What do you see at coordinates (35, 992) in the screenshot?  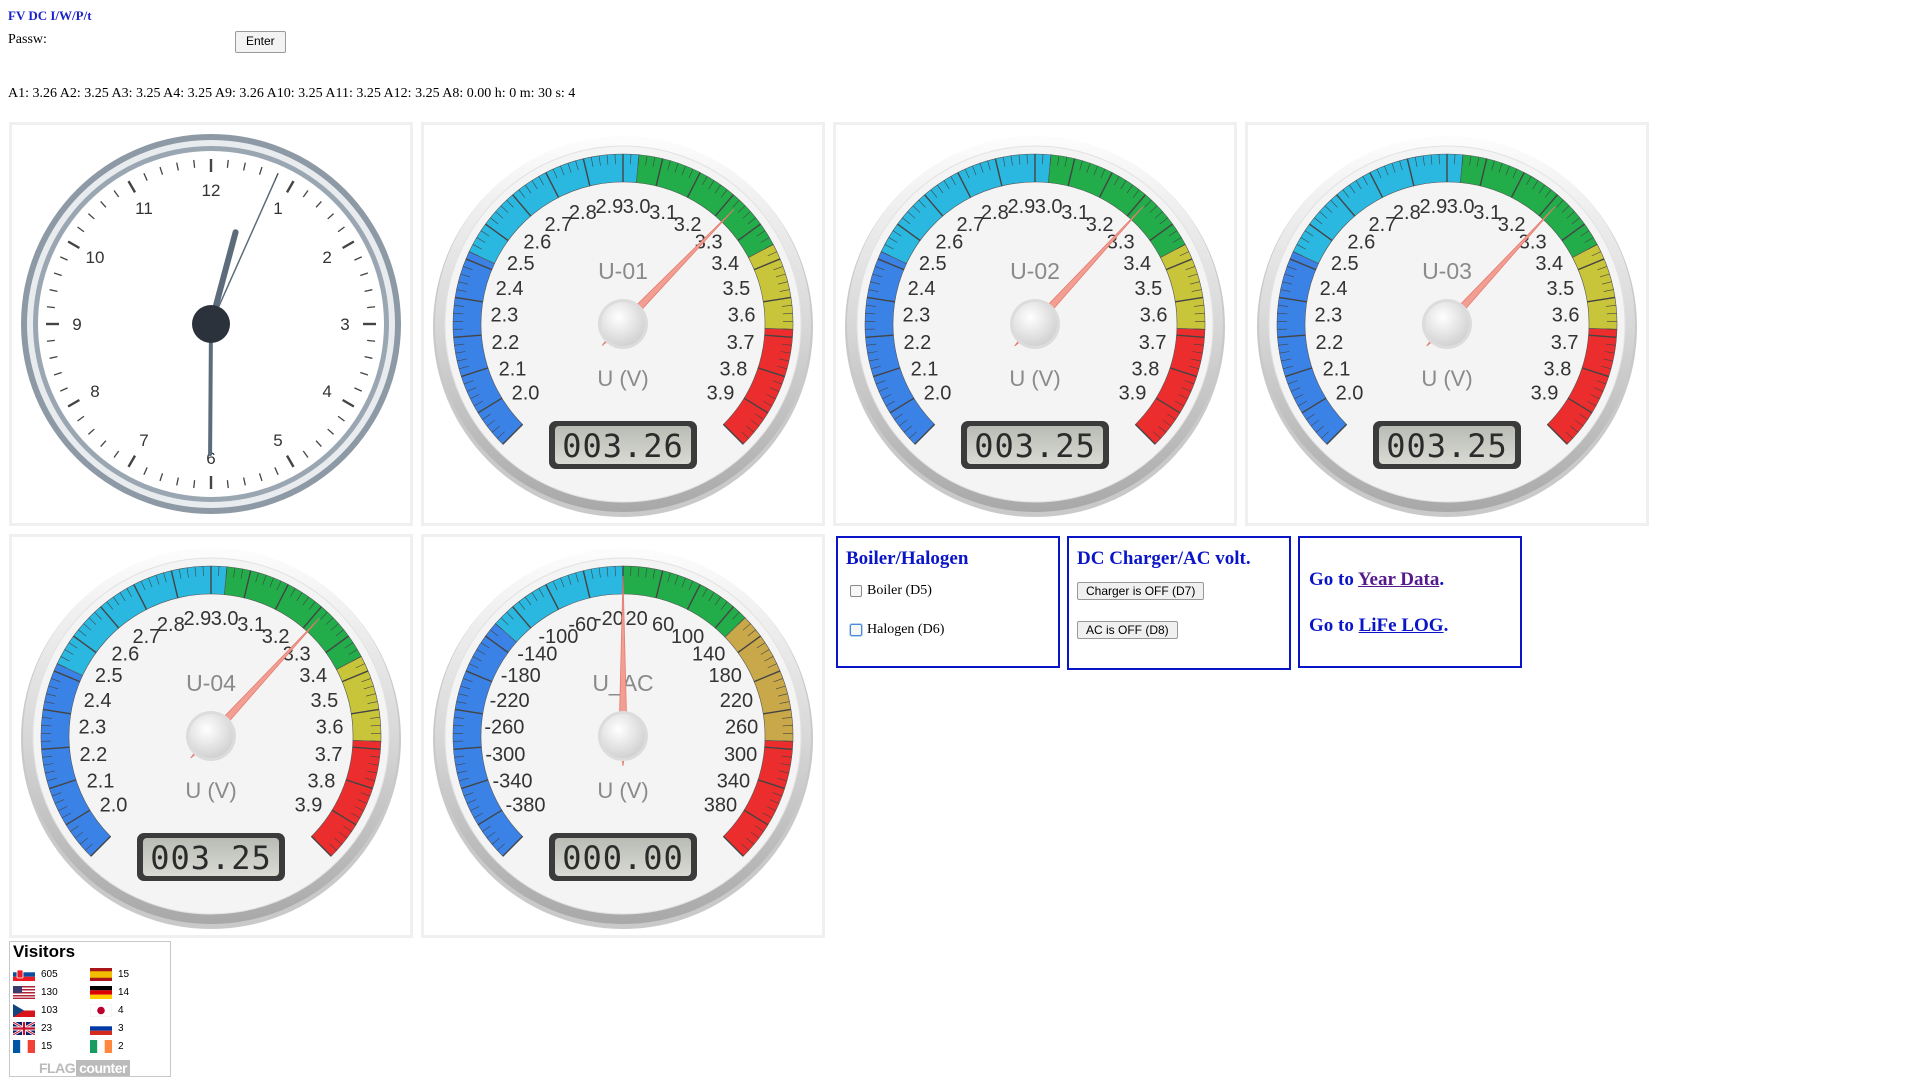 I see `visitor-country-row: 130` at bounding box center [35, 992].